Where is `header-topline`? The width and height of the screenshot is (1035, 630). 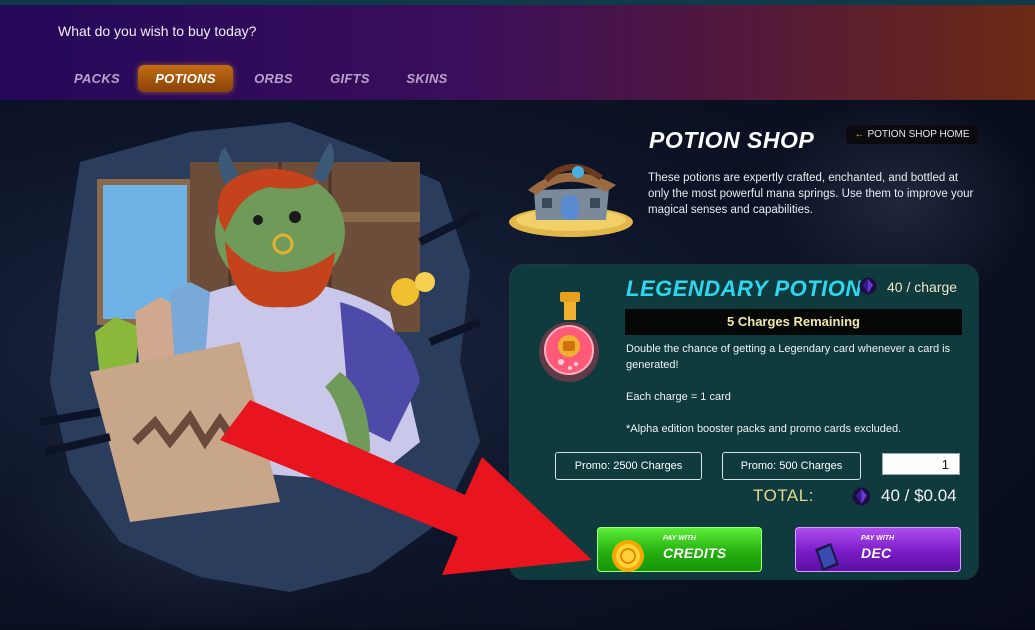 header-topline is located at coordinates (517, 2).